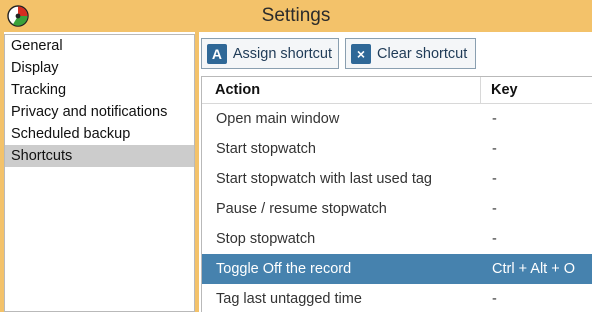 This screenshot has width=592, height=312. Describe the element at coordinates (217, 53) in the screenshot. I see `assign-shortcut-icon: A` at that location.